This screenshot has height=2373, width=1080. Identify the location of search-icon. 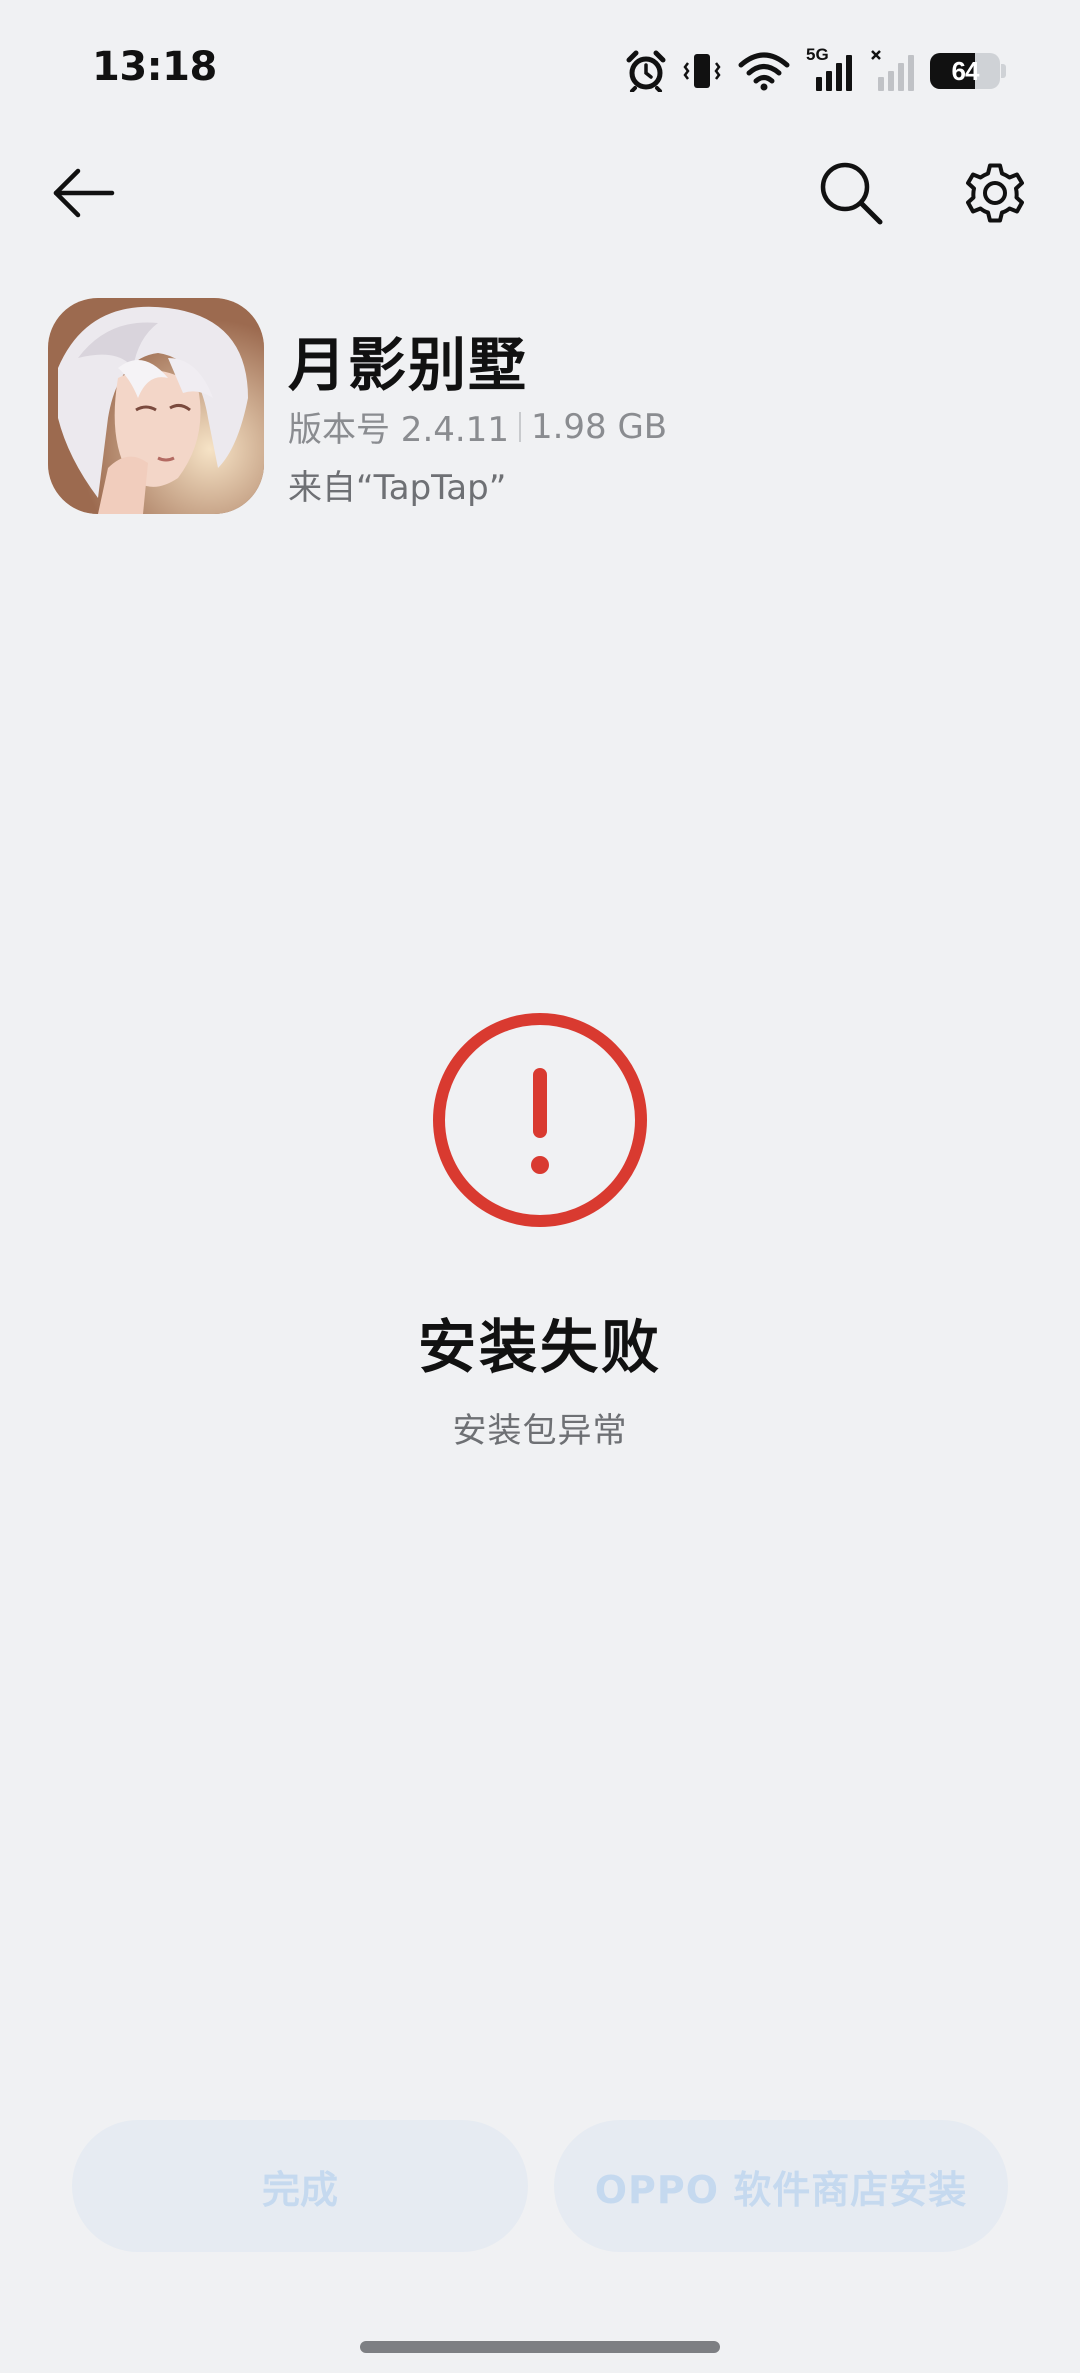
(851, 195).